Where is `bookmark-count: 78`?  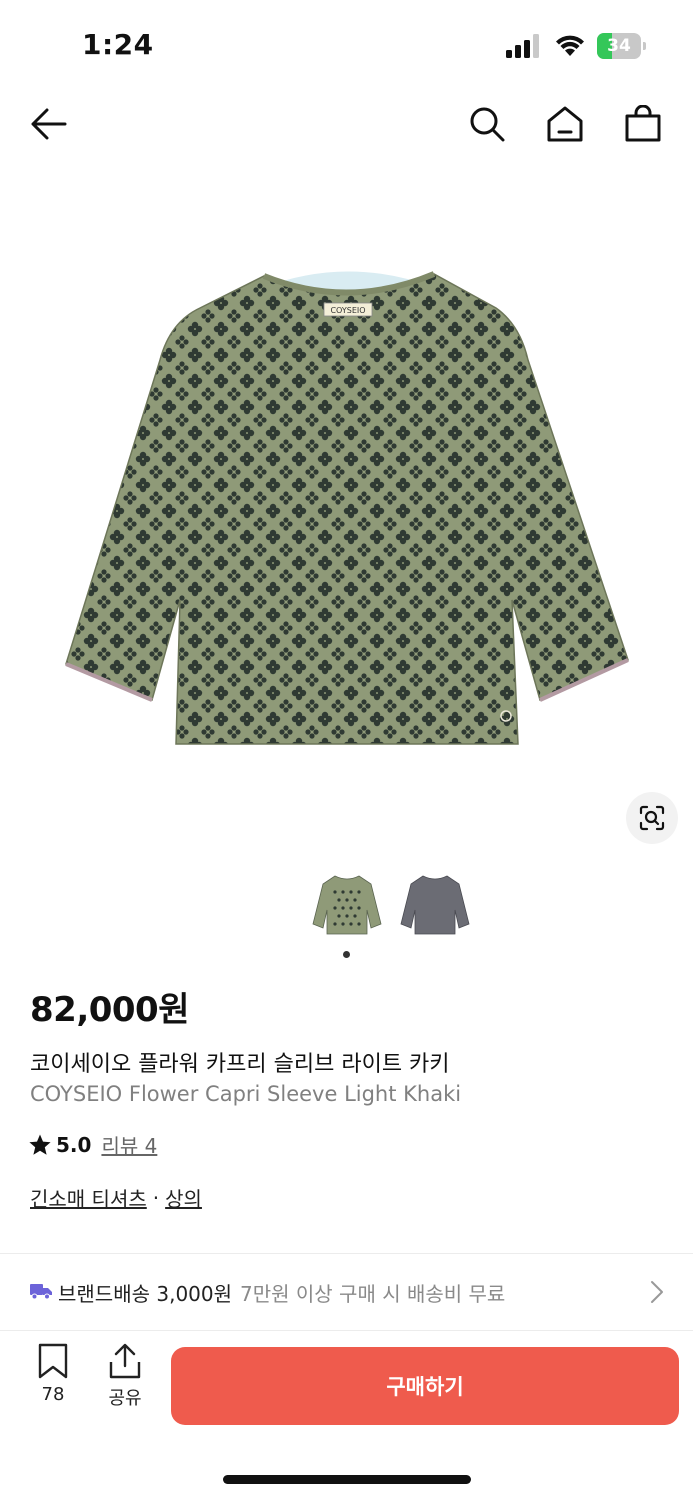 bookmark-count: 78 is located at coordinates (53, 1394).